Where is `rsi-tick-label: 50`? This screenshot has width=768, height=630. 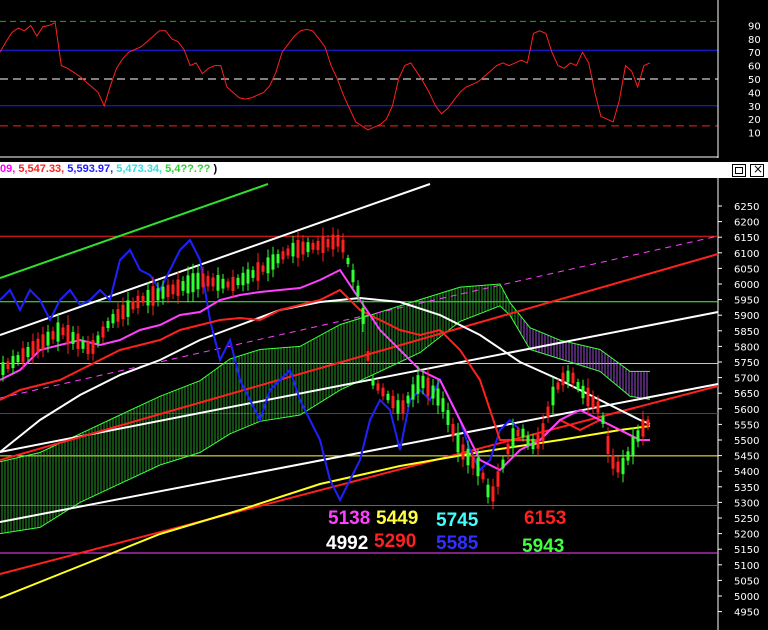 rsi-tick-label: 50 is located at coordinates (754, 80).